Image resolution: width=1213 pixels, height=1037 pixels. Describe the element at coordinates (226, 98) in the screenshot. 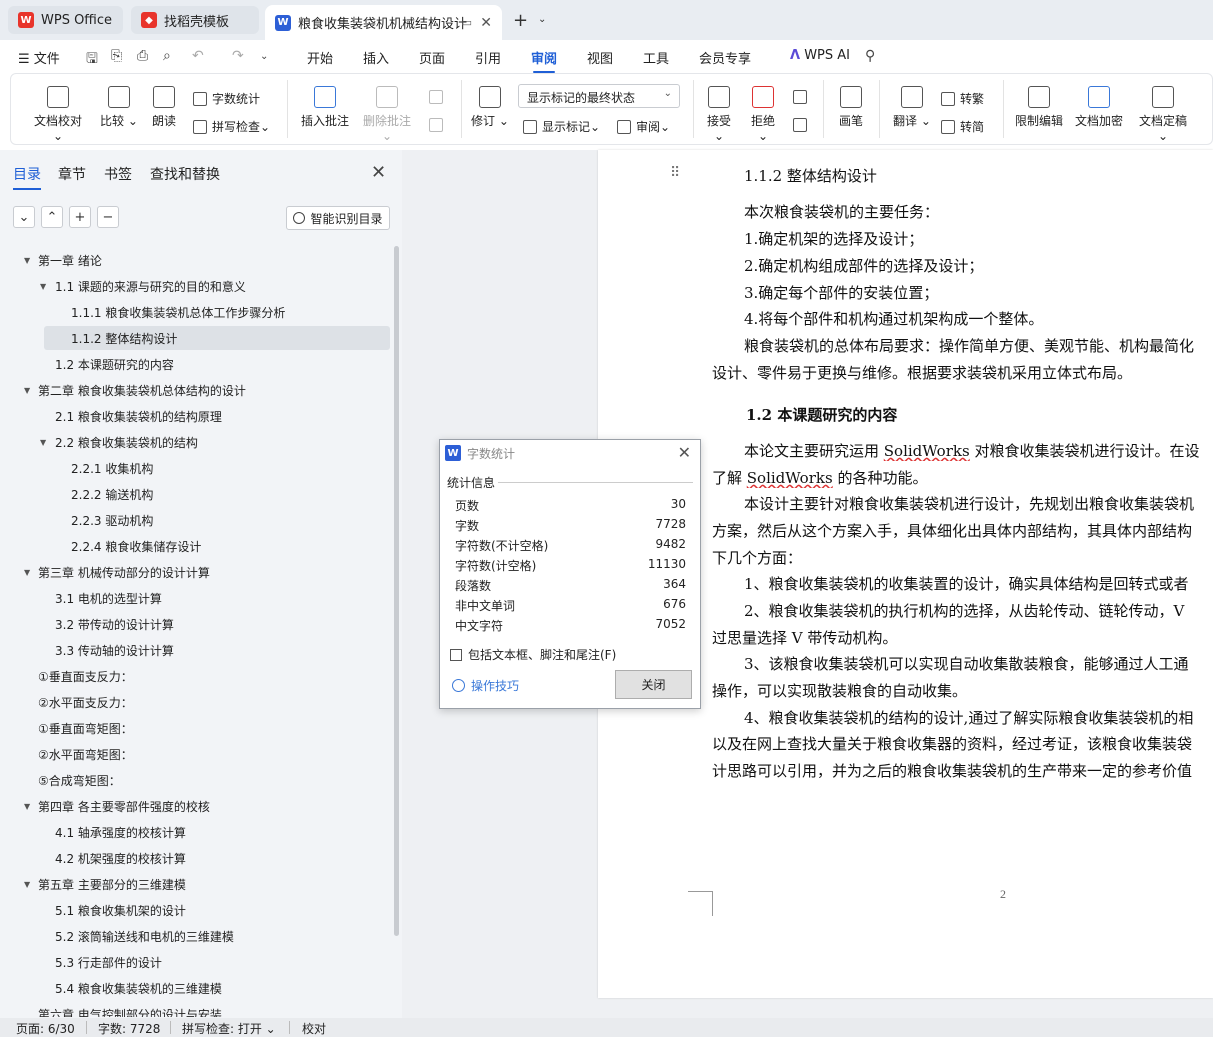

I see `word-count-button: 字数统计` at that location.